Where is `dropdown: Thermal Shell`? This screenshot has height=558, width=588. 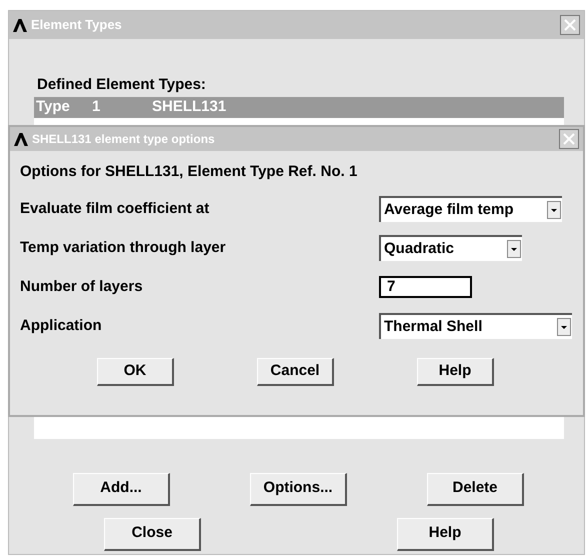
dropdown: Thermal Shell is located at coordinates (475, 326).